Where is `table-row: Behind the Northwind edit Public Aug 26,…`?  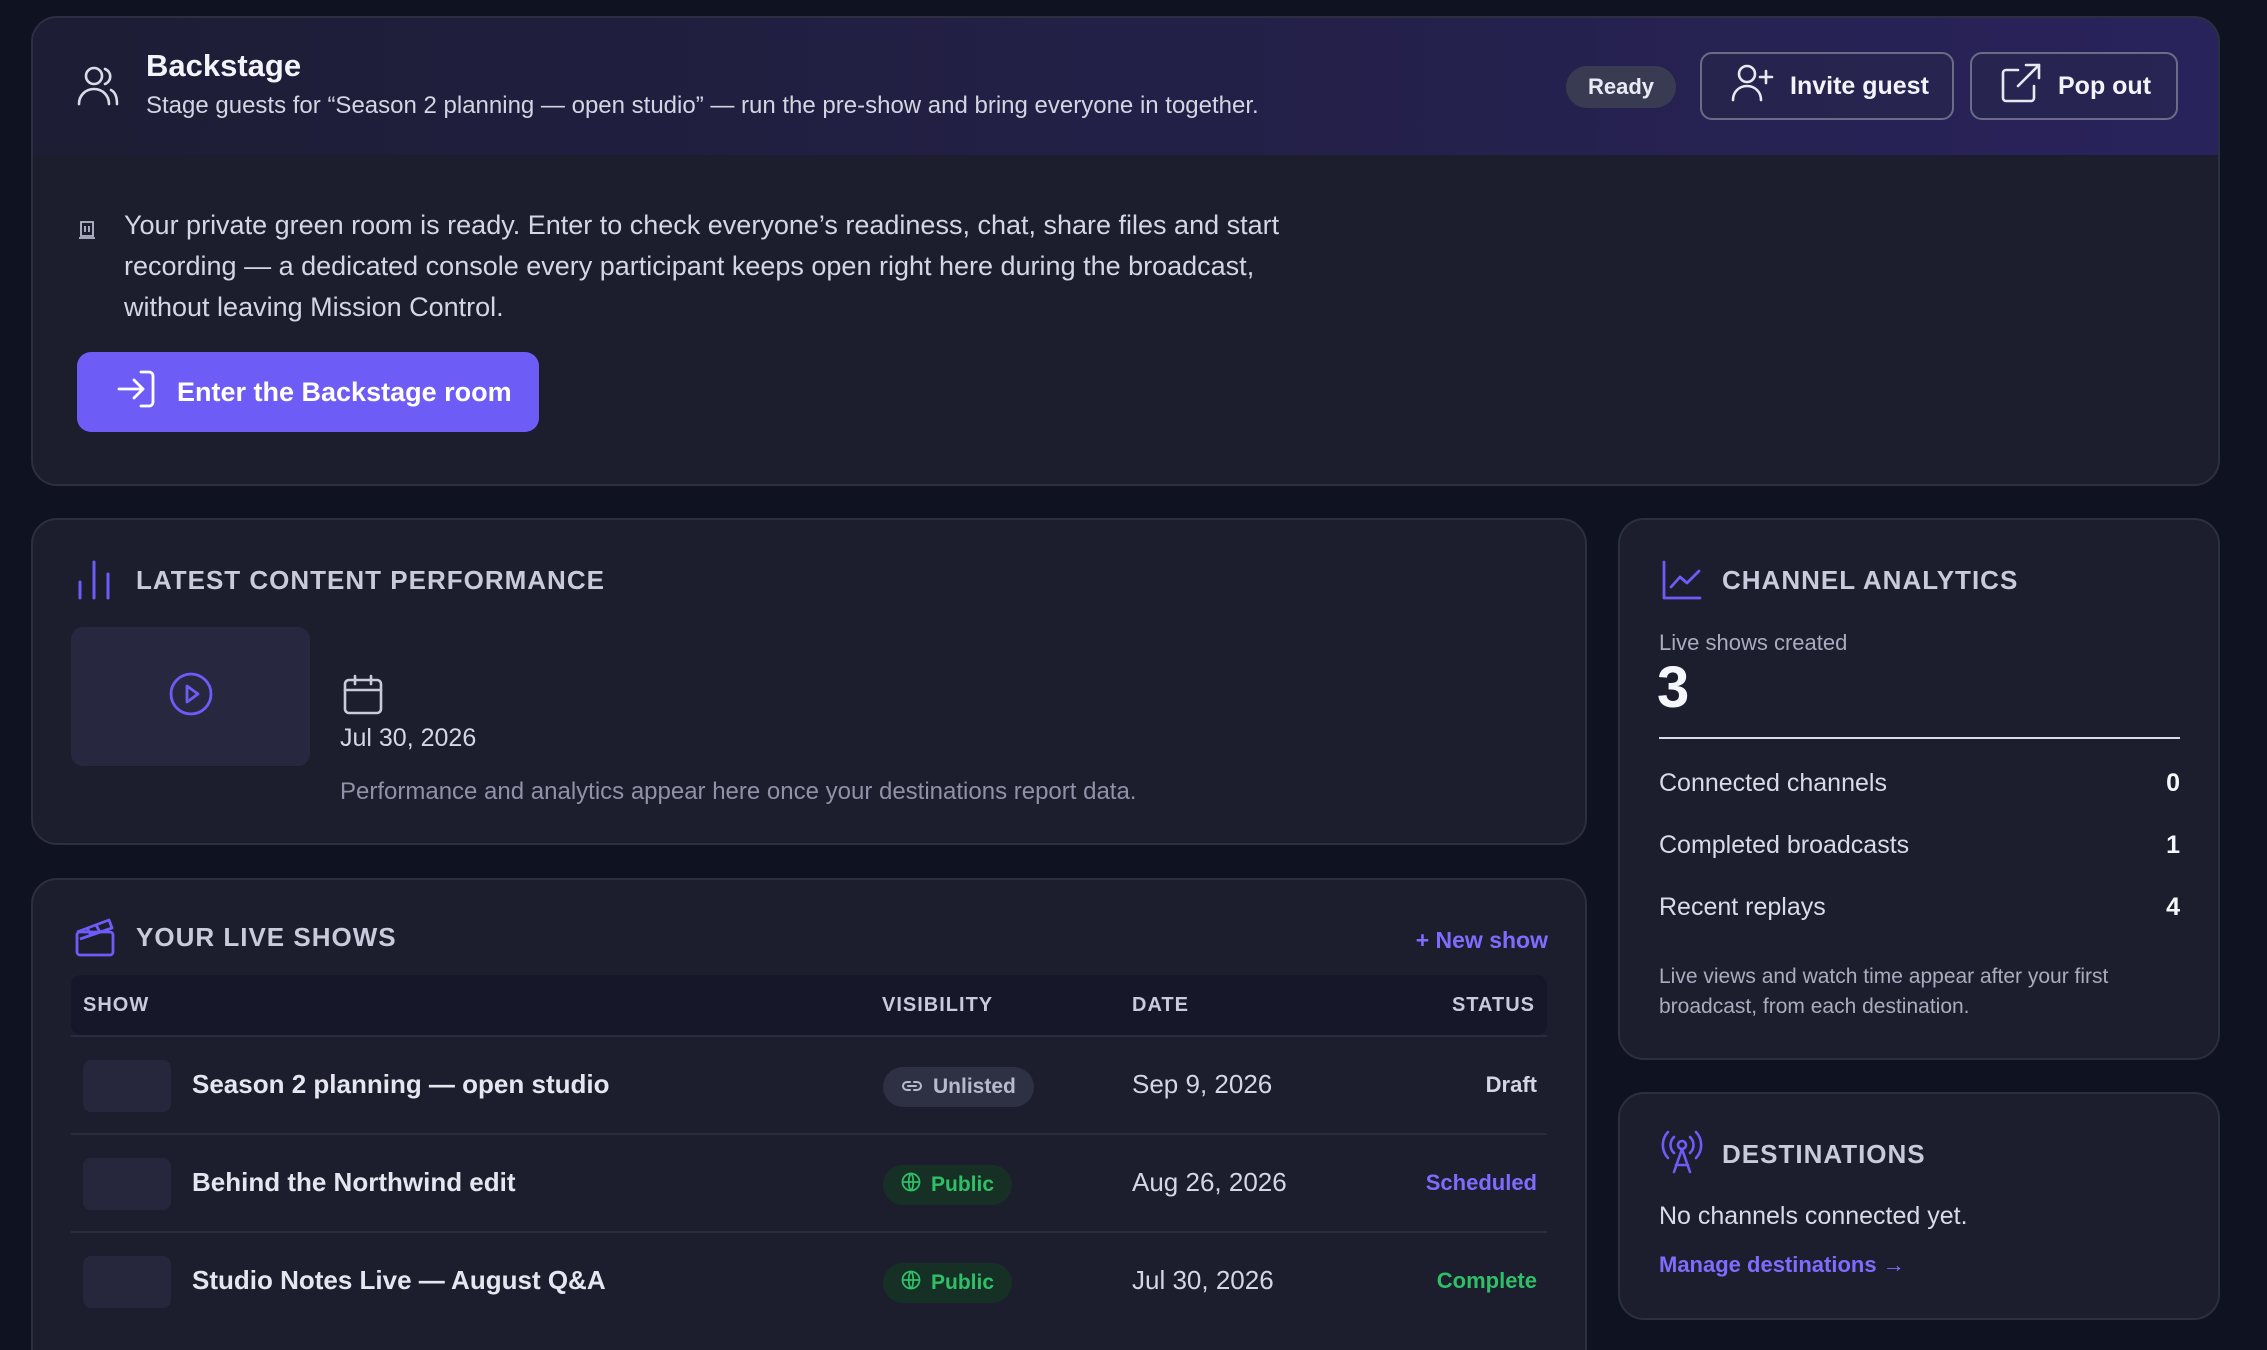 table-row: Behind the Northwind edit Public Aug 26,… is located at coordinates (809, 1182).